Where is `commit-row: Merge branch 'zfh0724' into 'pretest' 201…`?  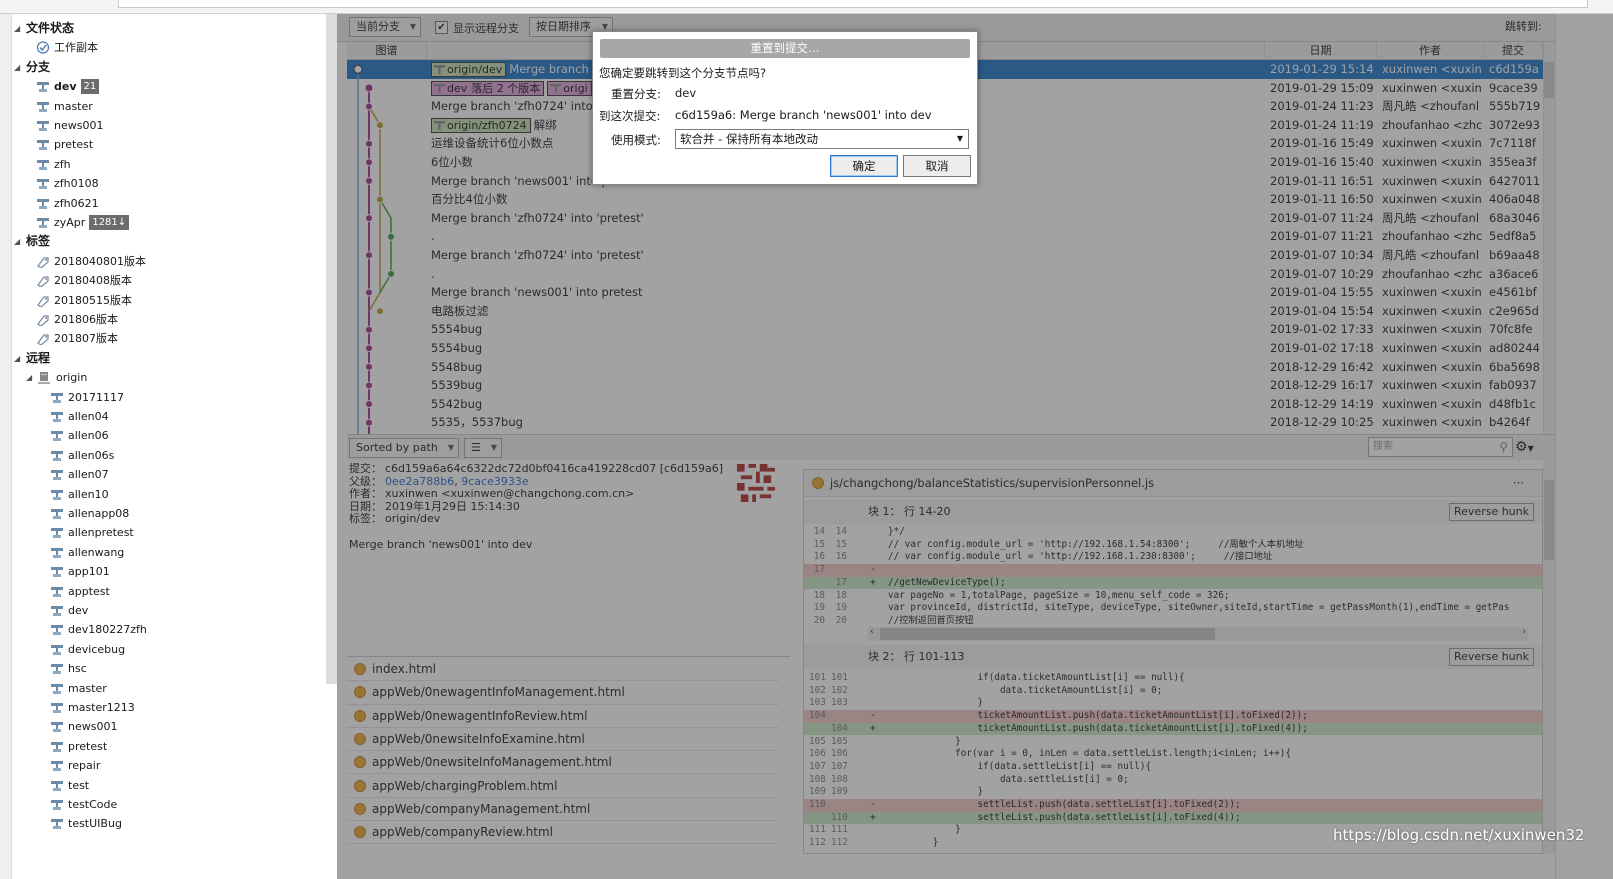
commit-row: Merge branch 'zfh0724' into 'pretest' 201… is located at coordinates (945, 218).